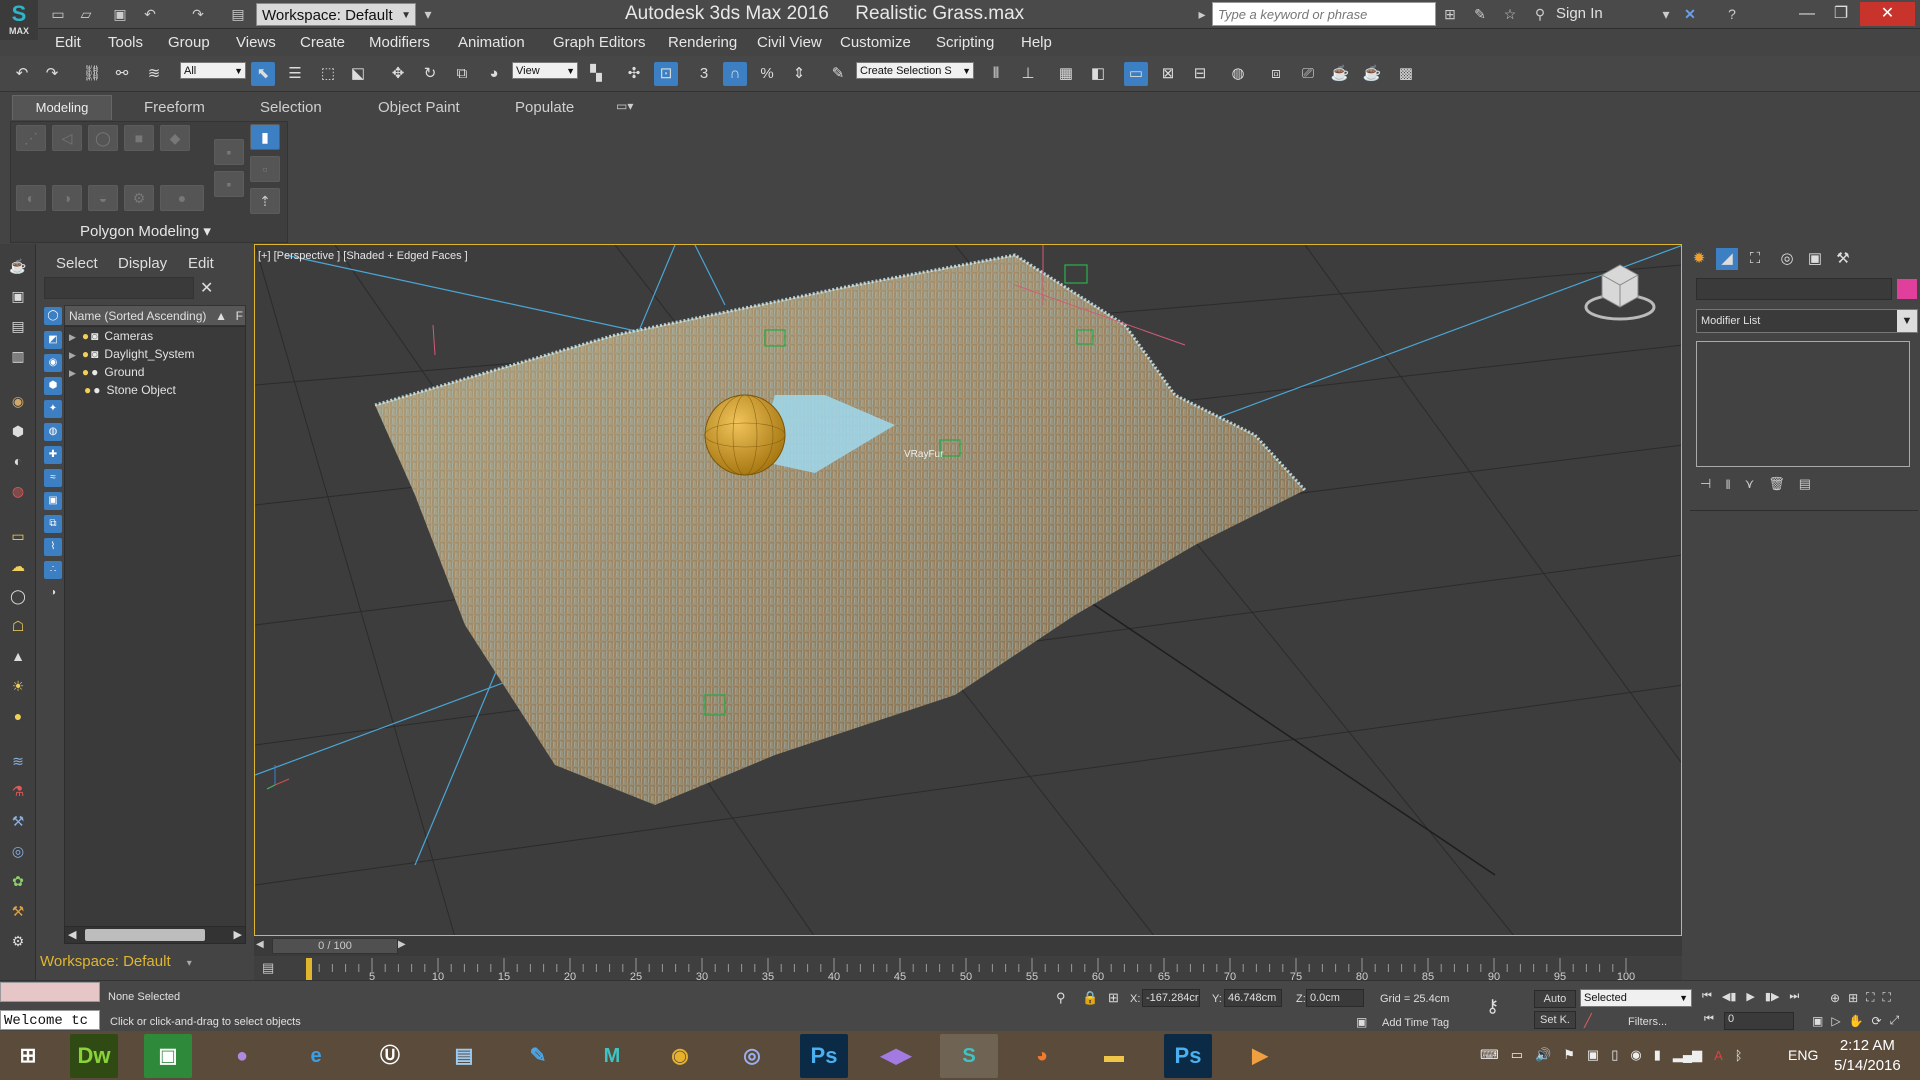  What do you see at coordinates (1489, 1055) in the screenshot?
I see `keyboard-tray-icon: ⌨` at bounding box center [1489, 1055].